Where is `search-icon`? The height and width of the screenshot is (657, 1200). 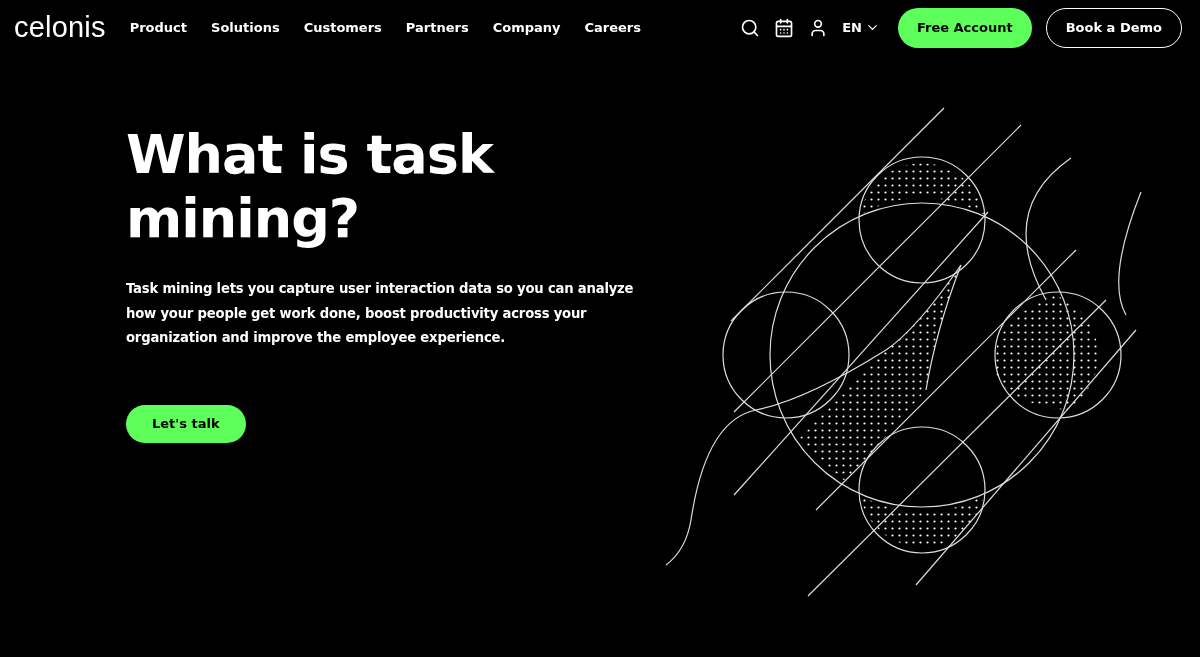
search-icon is located at coordinates (750, 27).